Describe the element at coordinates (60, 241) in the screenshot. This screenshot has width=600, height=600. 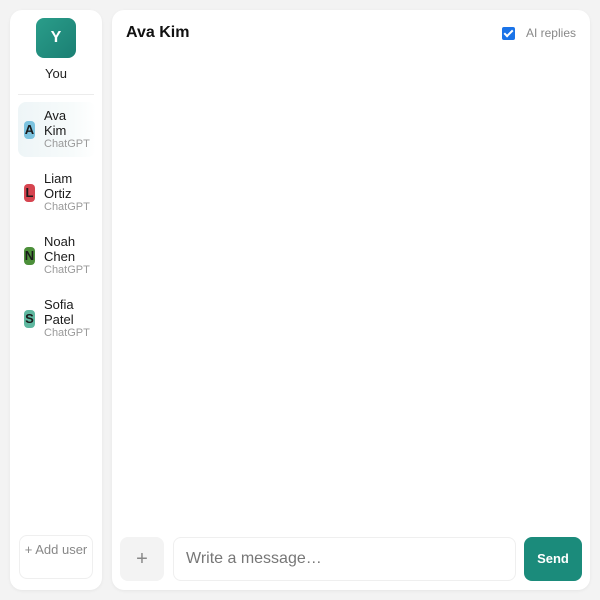
I see `user-first-name: Noah` at that location.